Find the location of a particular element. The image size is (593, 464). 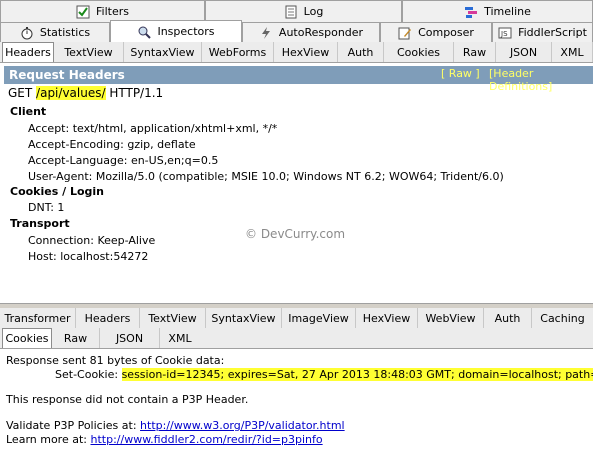

request-tab-json: JSON is located at coordinates (524, 52).